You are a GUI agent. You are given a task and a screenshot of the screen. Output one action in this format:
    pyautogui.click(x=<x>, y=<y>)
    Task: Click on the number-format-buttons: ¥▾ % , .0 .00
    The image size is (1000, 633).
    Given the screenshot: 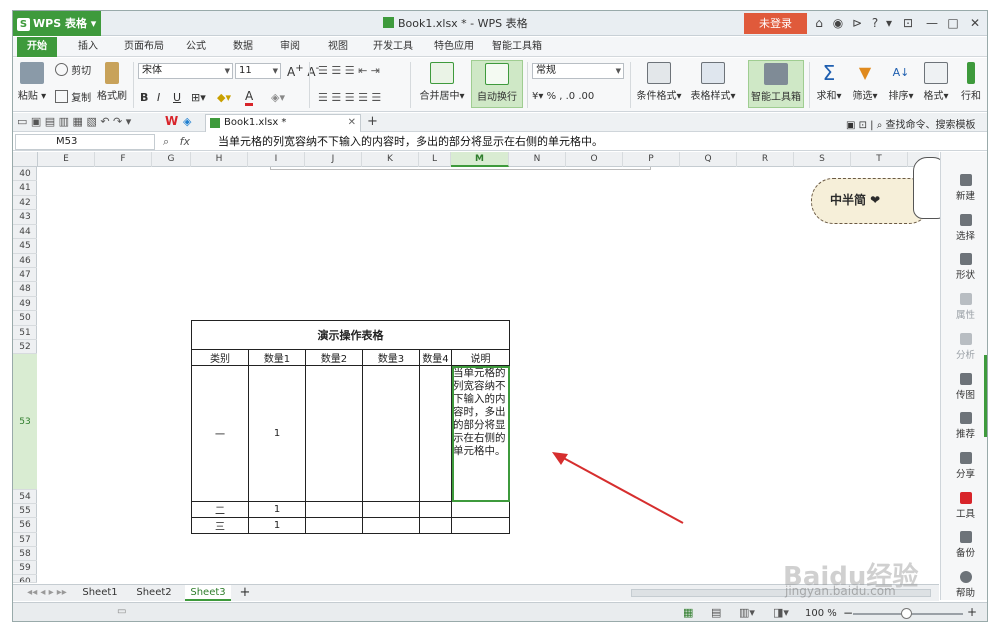 What is the action you would take?
    pyautogui.click(x=563, y=96)
    